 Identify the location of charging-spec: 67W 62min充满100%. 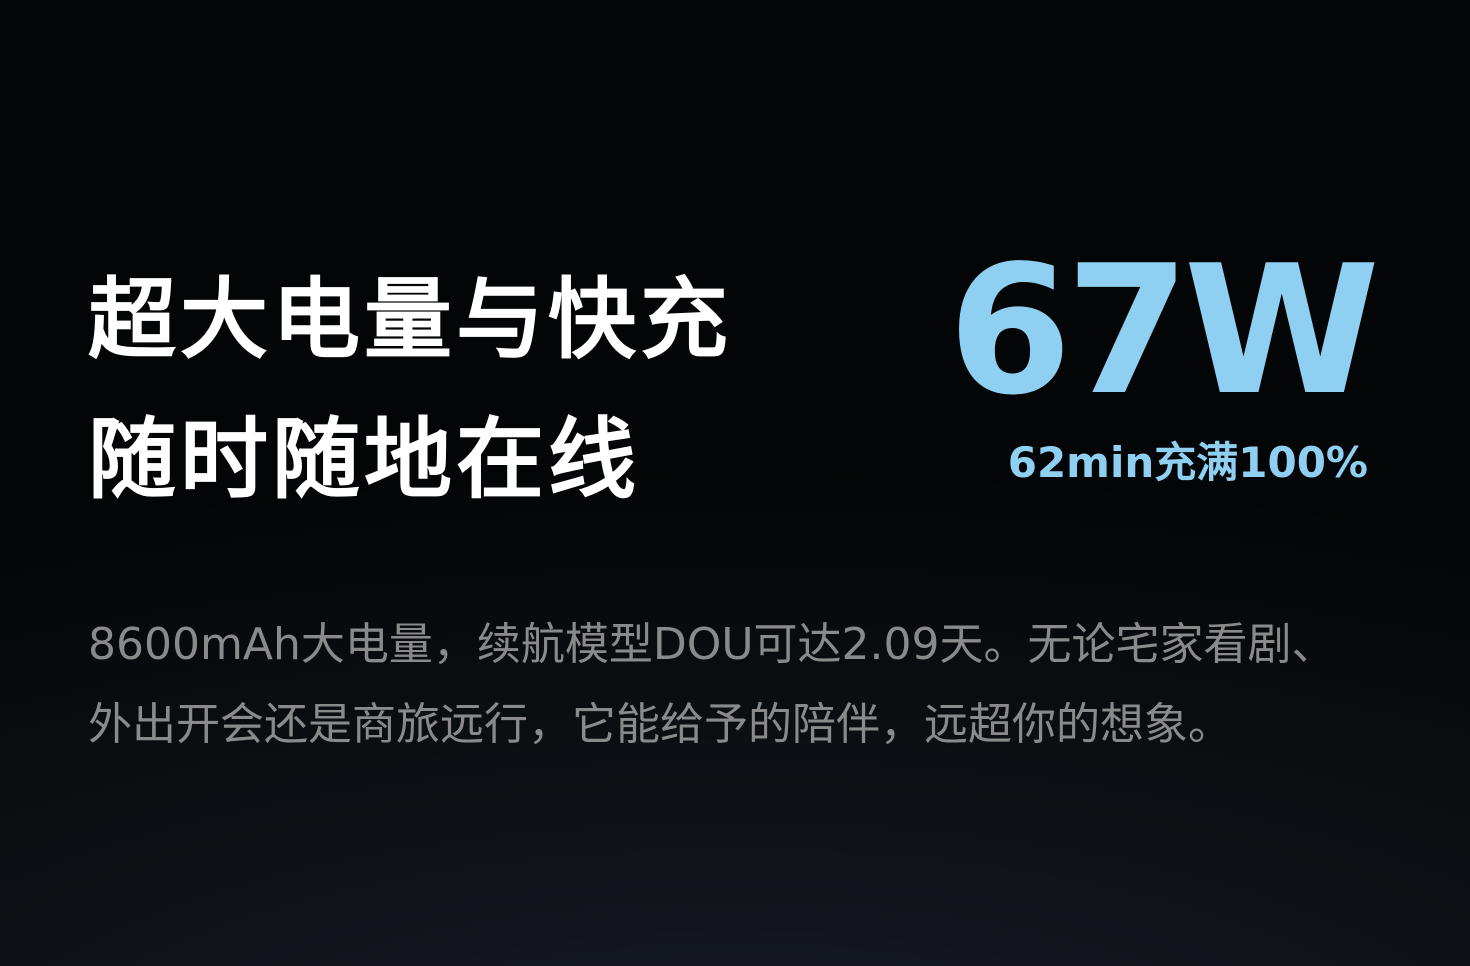
(1164, 357).